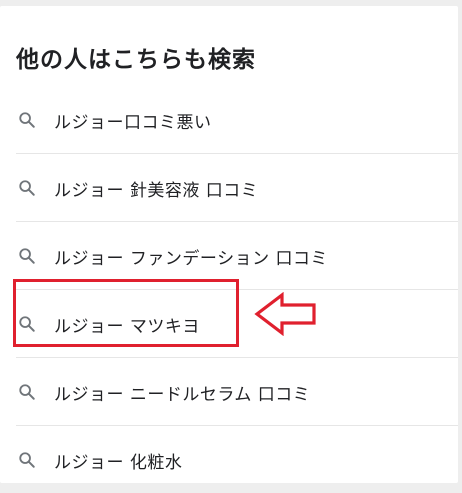 This screenshot has height=493, width=462. What do you see at coordinates (182, 395) in the screenshot?
I see `related-search-label: ルジョー ニードルセラム 口コミ` at bounding box center [182, 395].